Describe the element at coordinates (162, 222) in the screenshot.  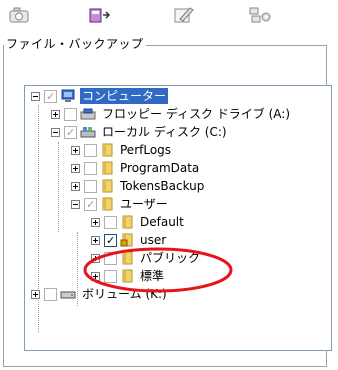
I see `tree-node-label: Default` at that location.